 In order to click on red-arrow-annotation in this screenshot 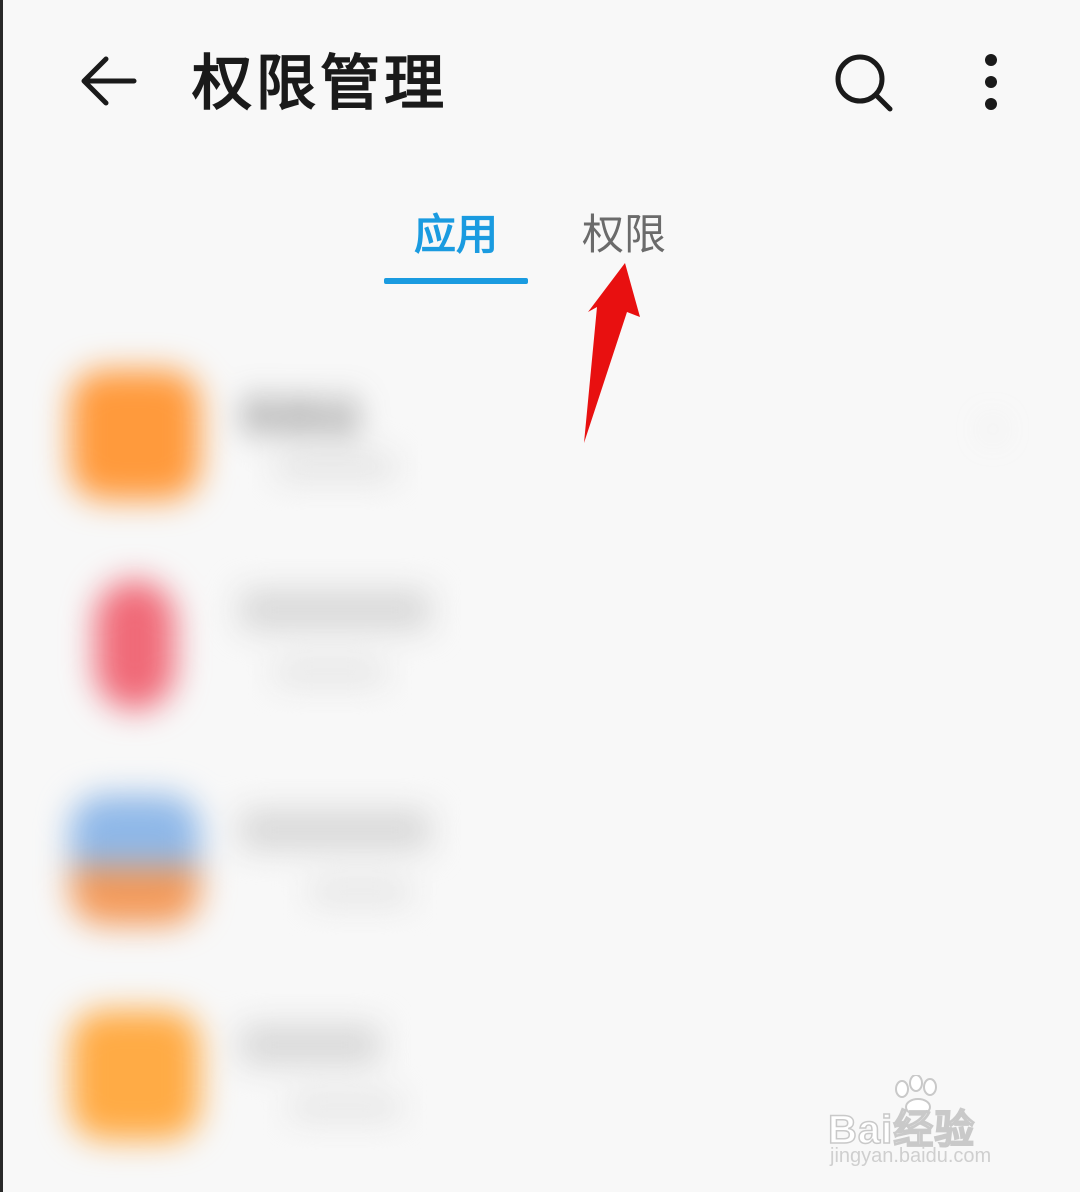, I will do `click(615, 355)`.